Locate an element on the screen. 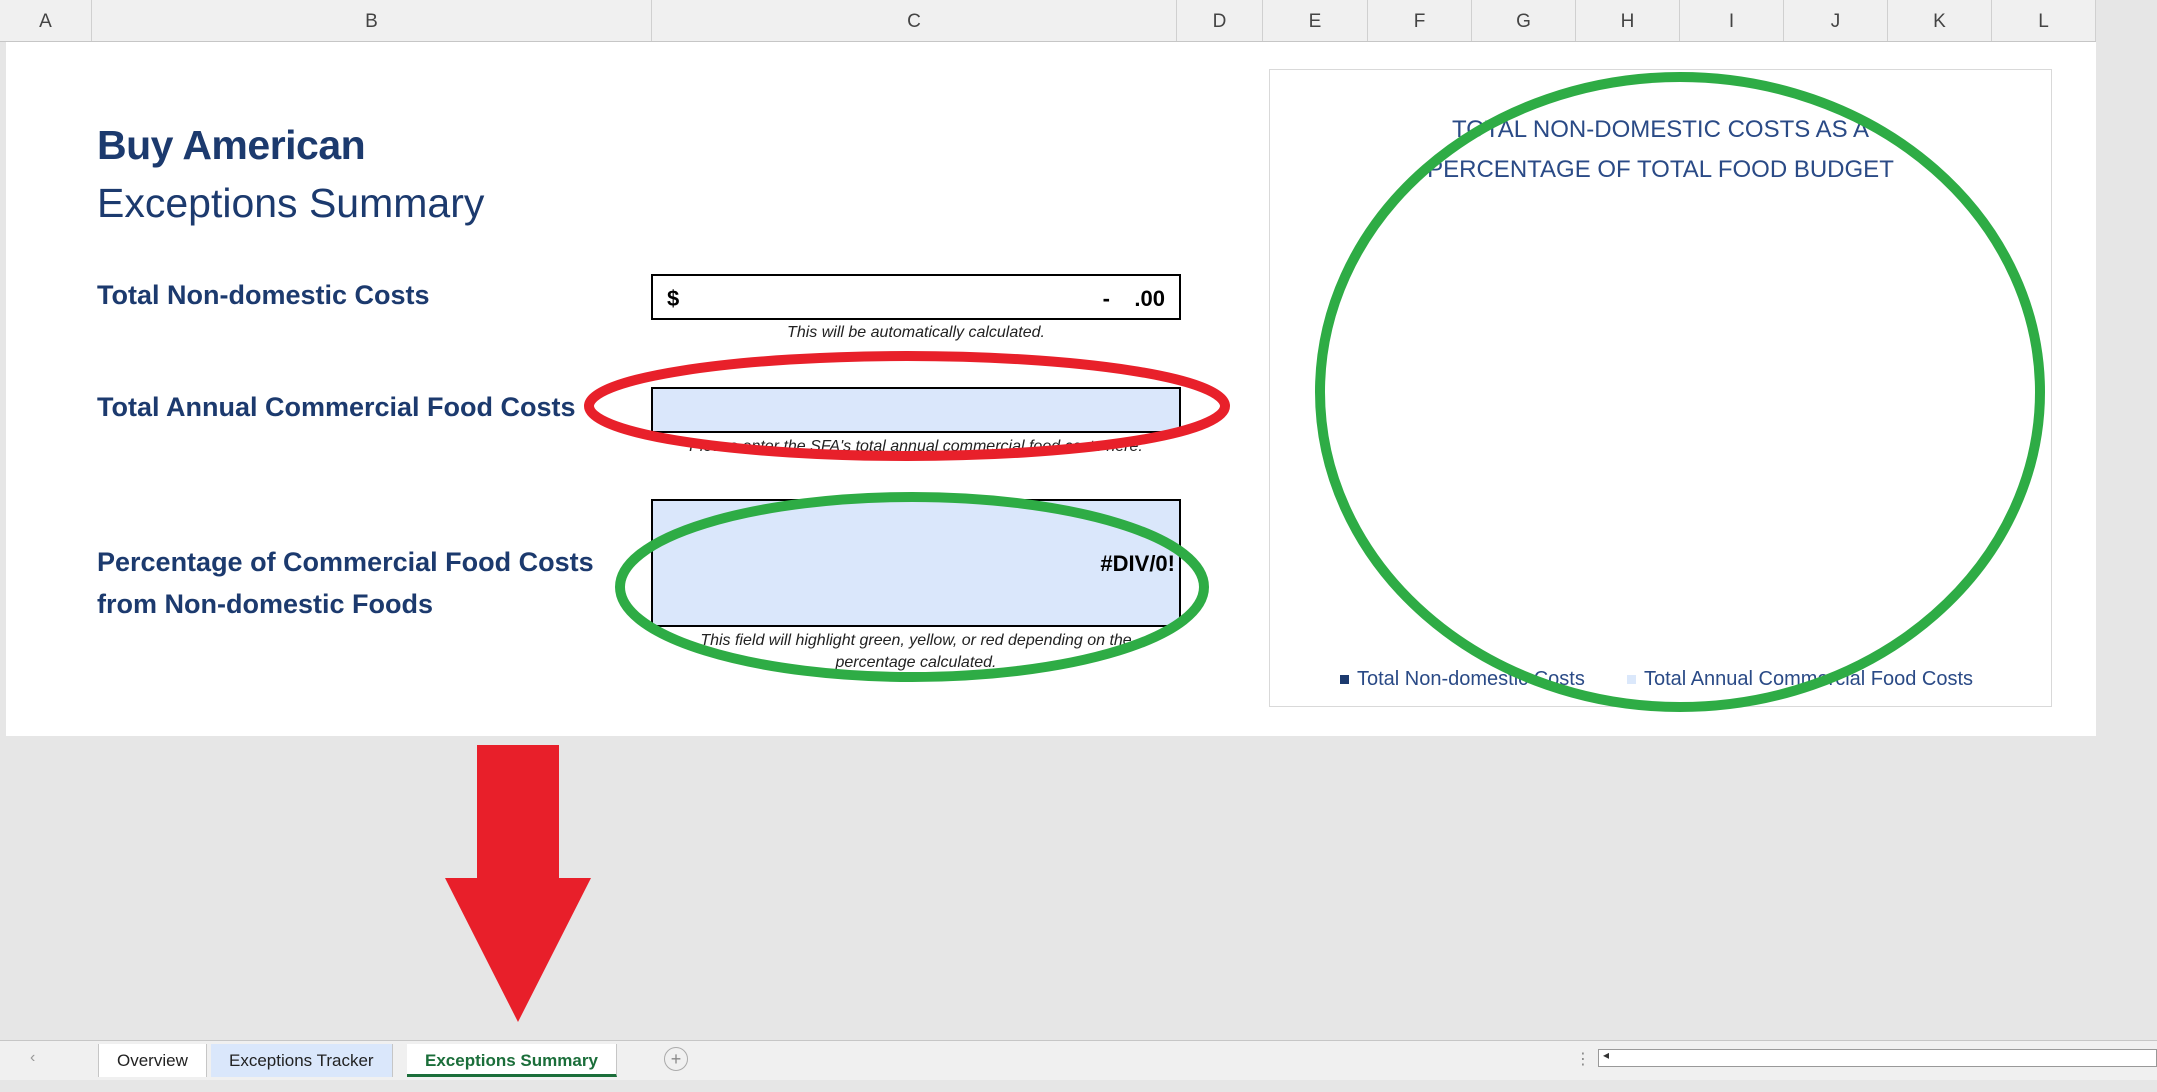 Image resolution: width=2157 pixels, height=1092 pixels. chart-title-line1: TOTAL NON-DOMESTIC COSTS AS A is located at coordinates (1660, 129).